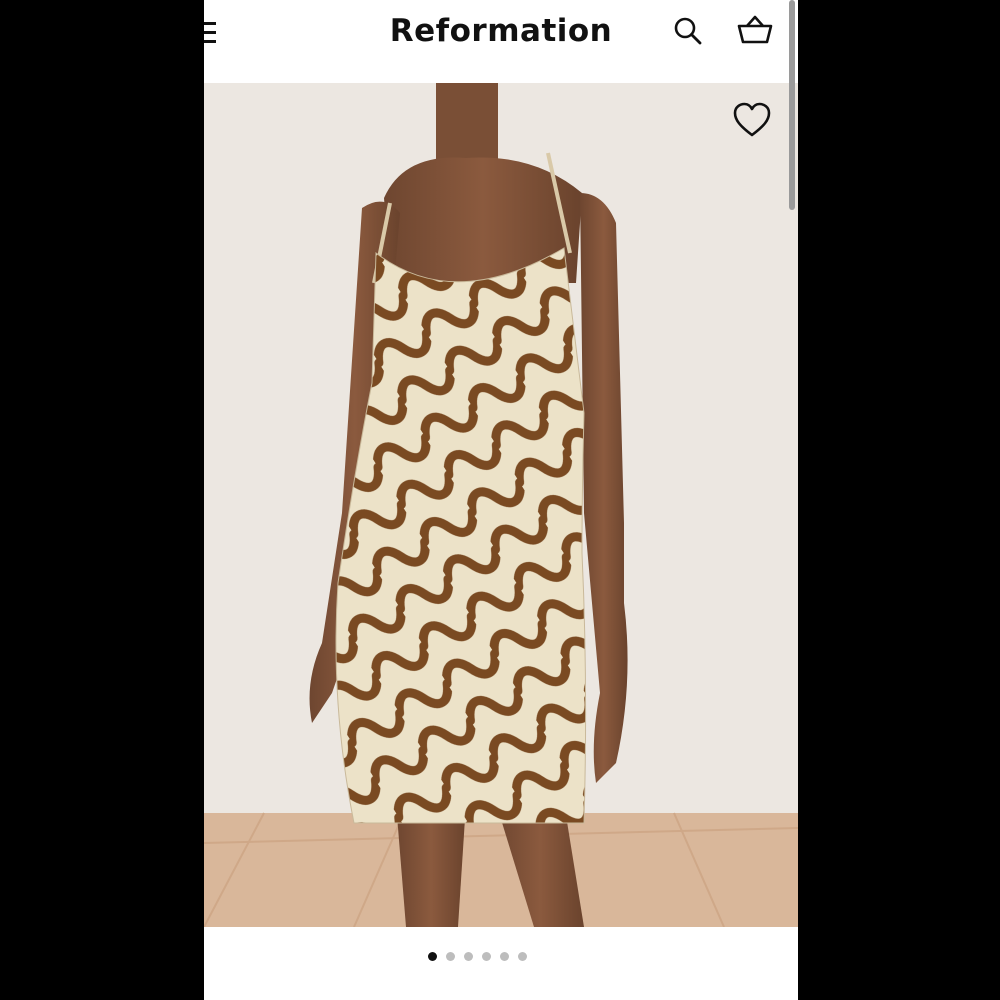 The height and width of the screenshot is (1000, 1000). I want to click on site-header: Reformation, so click(501, 41).